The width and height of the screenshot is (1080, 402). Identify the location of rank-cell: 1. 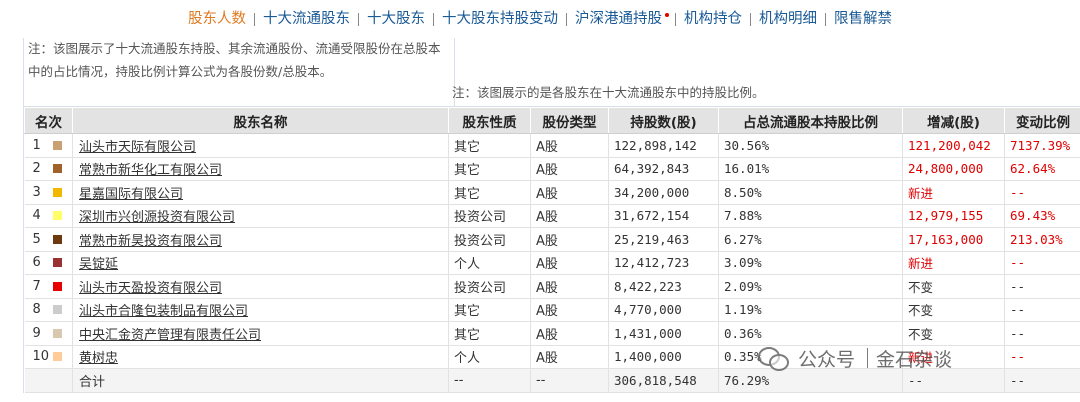
(48, 145).